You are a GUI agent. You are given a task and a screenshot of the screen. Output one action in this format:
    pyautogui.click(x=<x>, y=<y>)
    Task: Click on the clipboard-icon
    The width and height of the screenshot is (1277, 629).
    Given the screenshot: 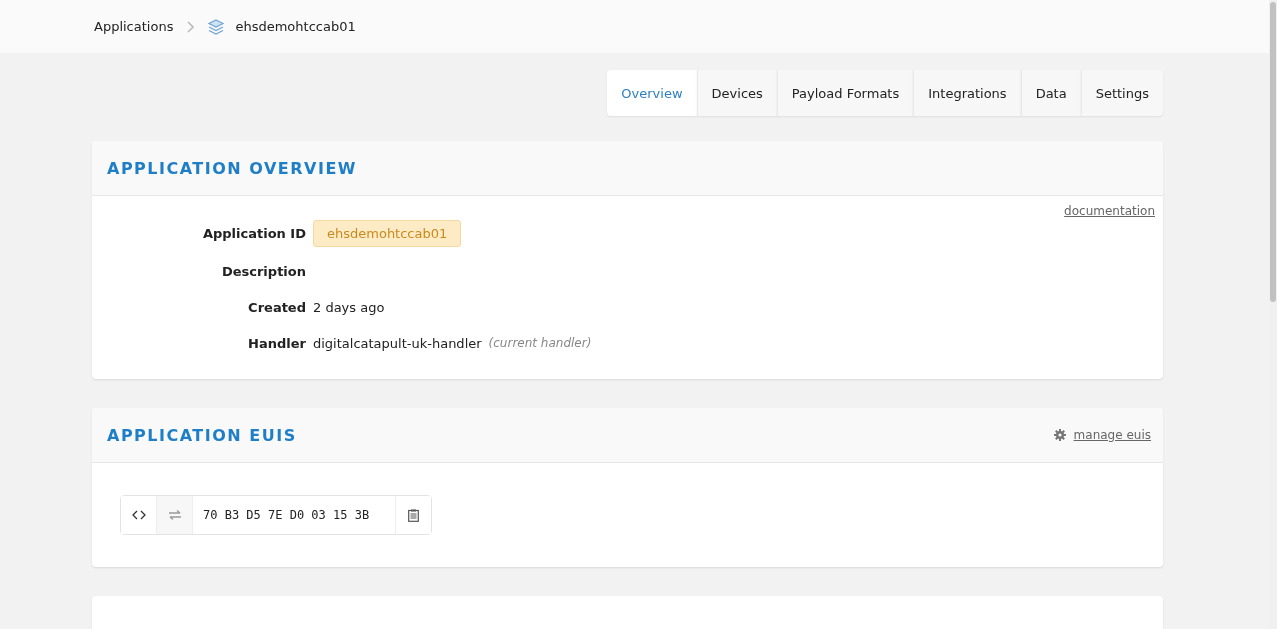 What is the action you would take?
    pyautogui.click(x=414, y=515)
    